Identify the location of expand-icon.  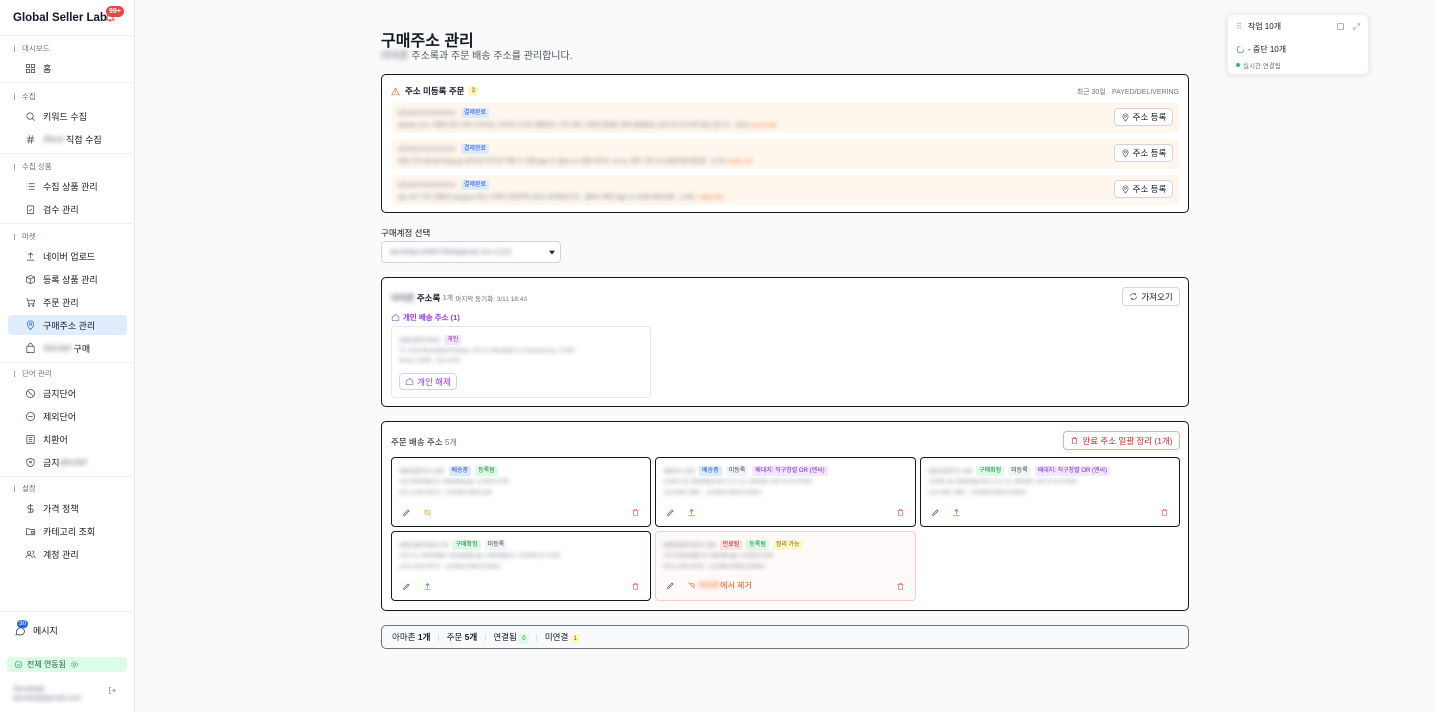
(1356, 26).